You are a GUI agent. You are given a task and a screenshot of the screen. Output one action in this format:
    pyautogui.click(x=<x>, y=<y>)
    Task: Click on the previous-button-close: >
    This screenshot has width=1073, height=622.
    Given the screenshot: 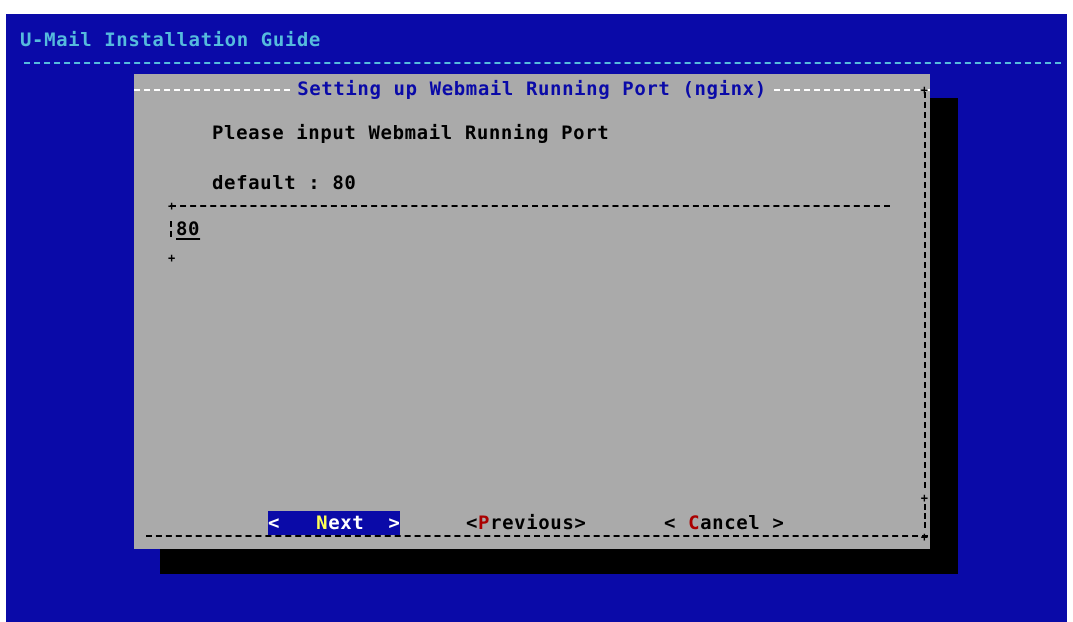 What is the action you would take?
    pyautogui.click(x=580, y=523)
    